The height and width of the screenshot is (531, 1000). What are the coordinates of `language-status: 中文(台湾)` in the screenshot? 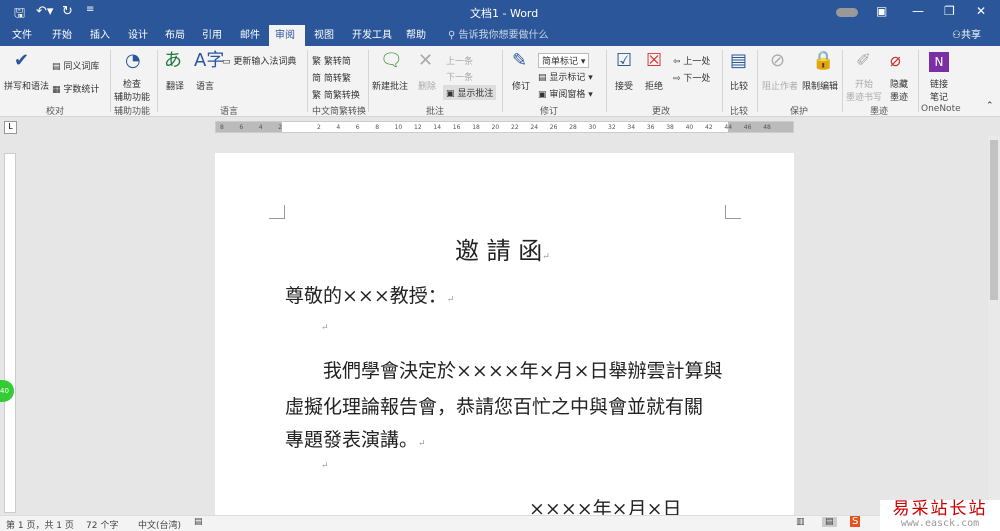 It's located at (159, 524).